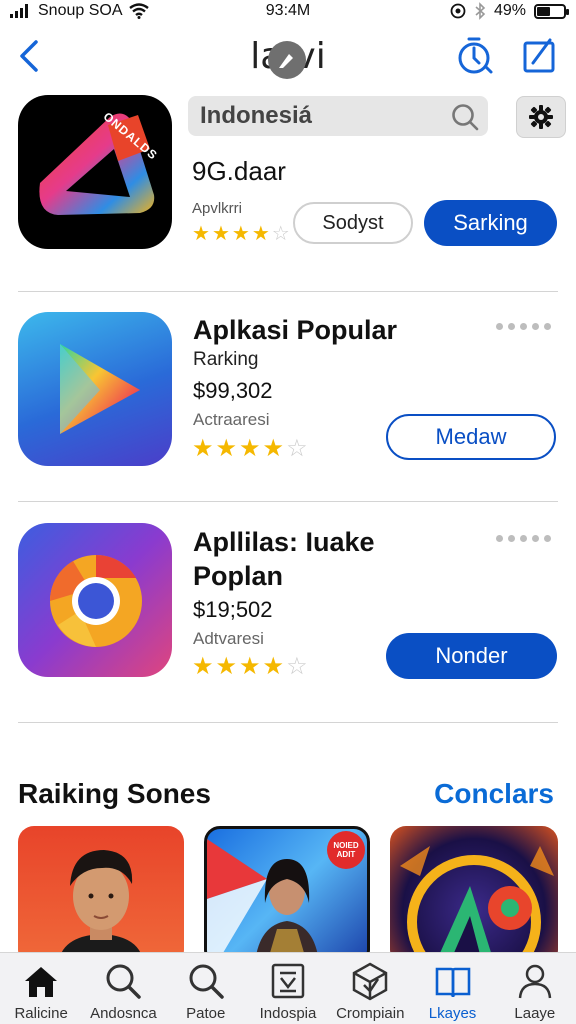 The width and height of the screenshot is (576, 1024). What do you see at coordinates (535, 1013) in the screenshot?
I see `tab-label: Laaye` at bounding box center [535, 1013].